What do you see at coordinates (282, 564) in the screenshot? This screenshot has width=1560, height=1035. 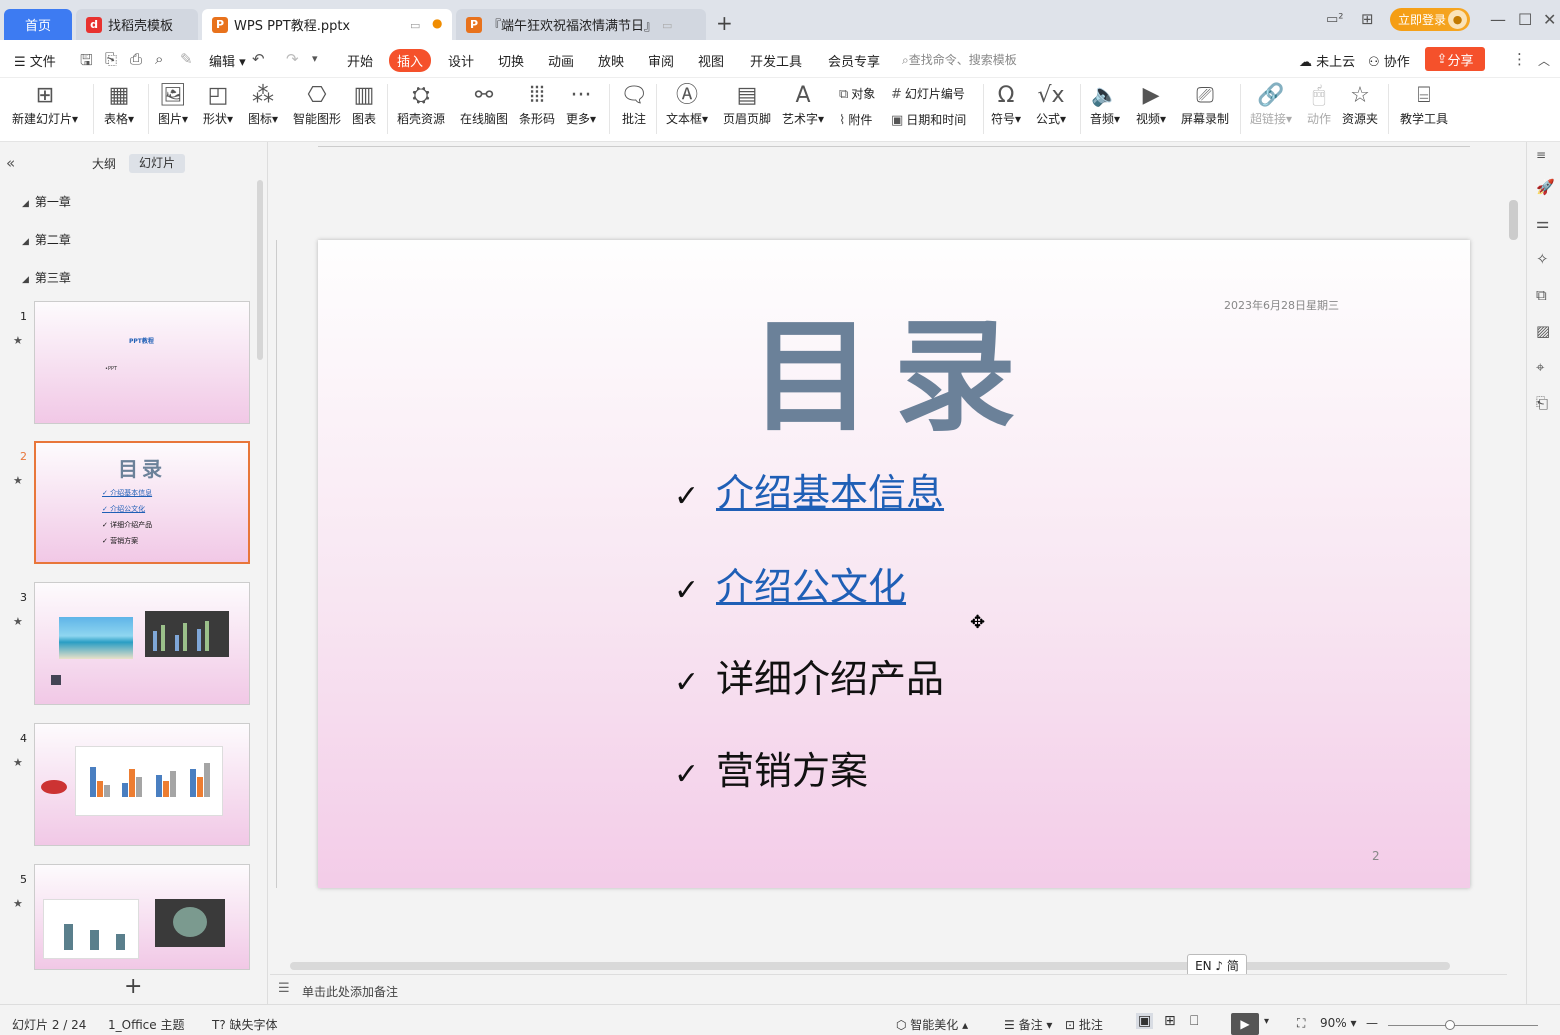 I see `vertical-ruler` at bounding box center [282, 564].